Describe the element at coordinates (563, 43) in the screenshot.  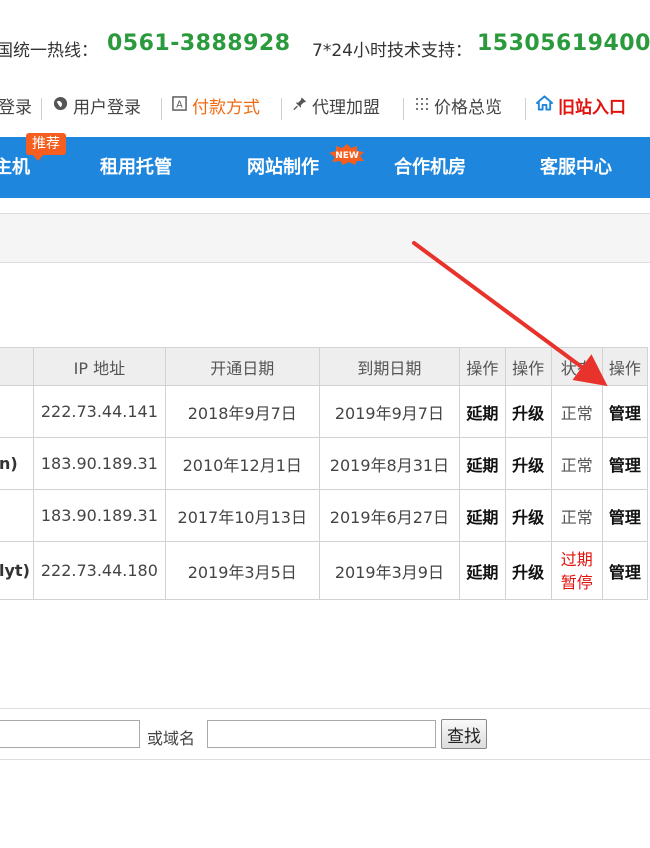
I see `support-number: 15305619400` at that location.